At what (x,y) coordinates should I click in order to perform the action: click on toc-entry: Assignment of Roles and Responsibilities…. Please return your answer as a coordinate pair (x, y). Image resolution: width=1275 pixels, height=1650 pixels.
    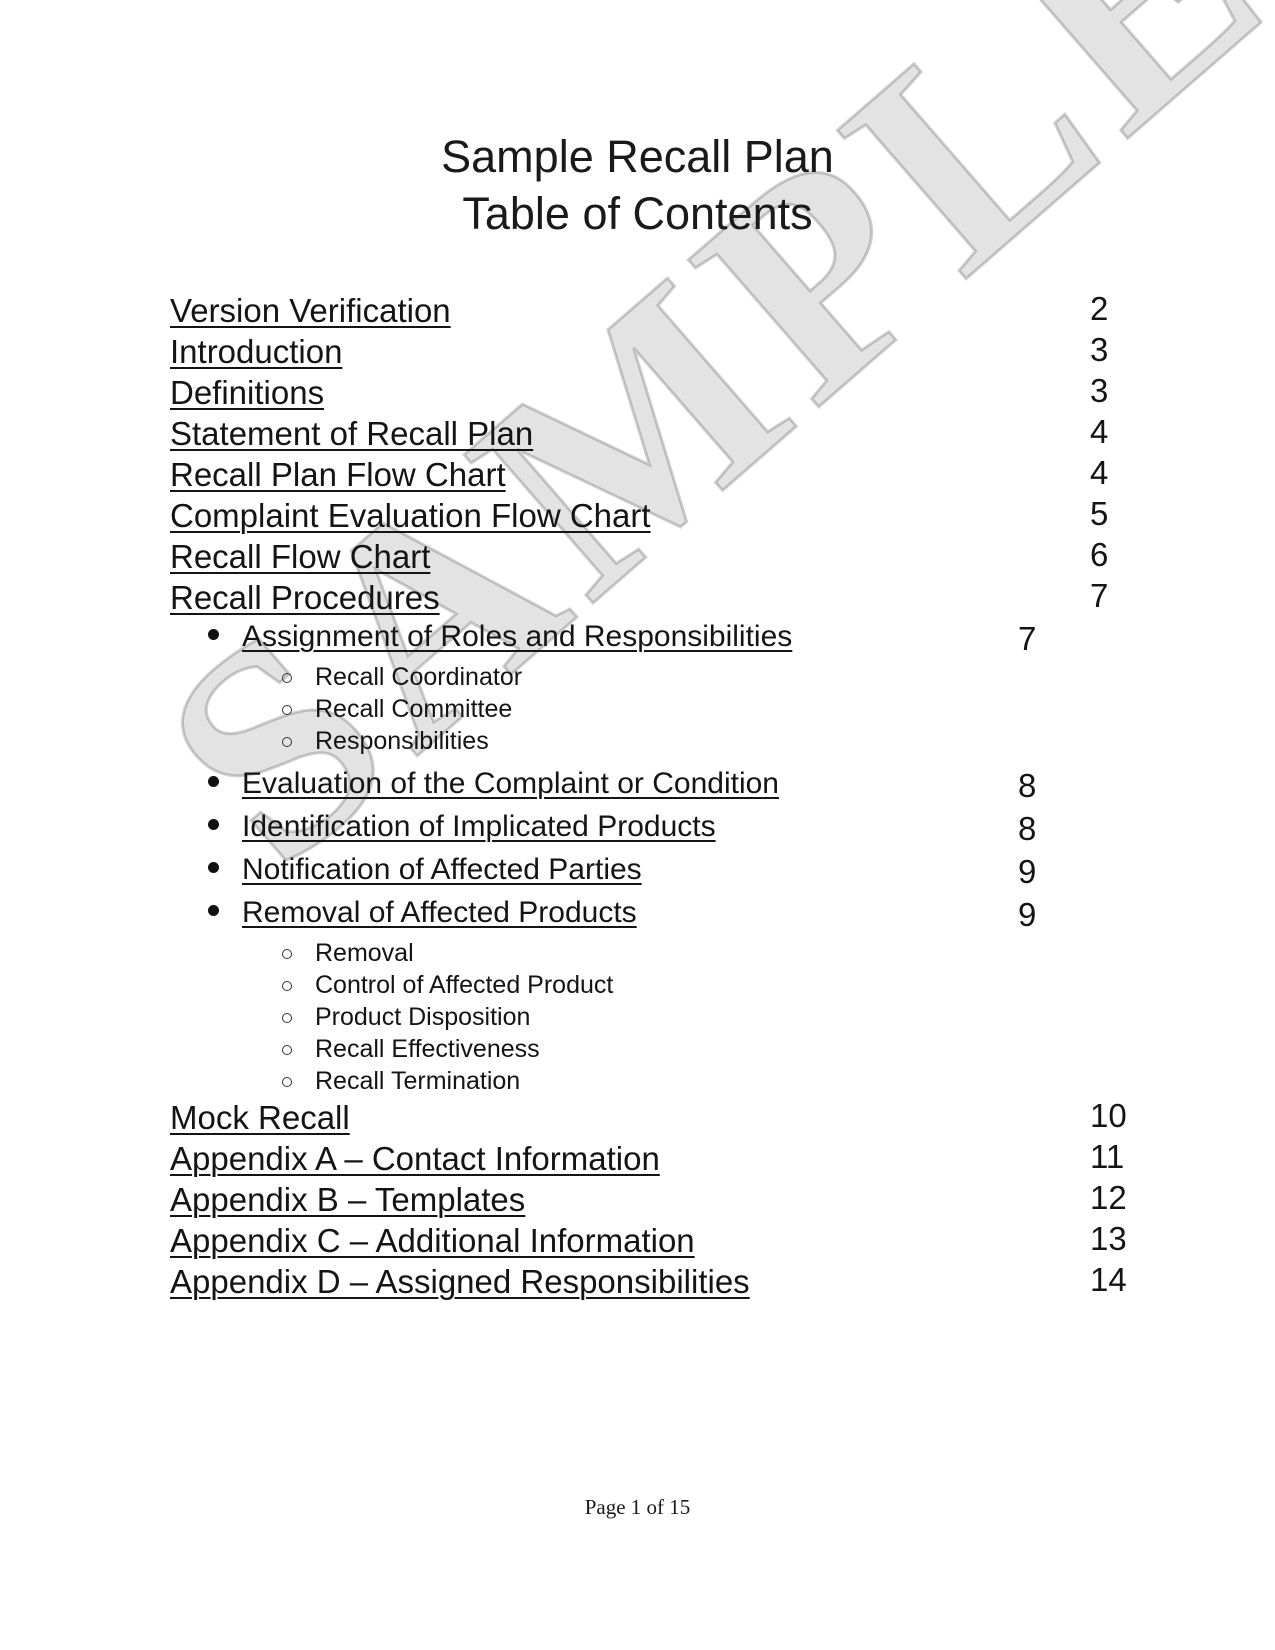
    Looking at the image, I should click on (640, 641).